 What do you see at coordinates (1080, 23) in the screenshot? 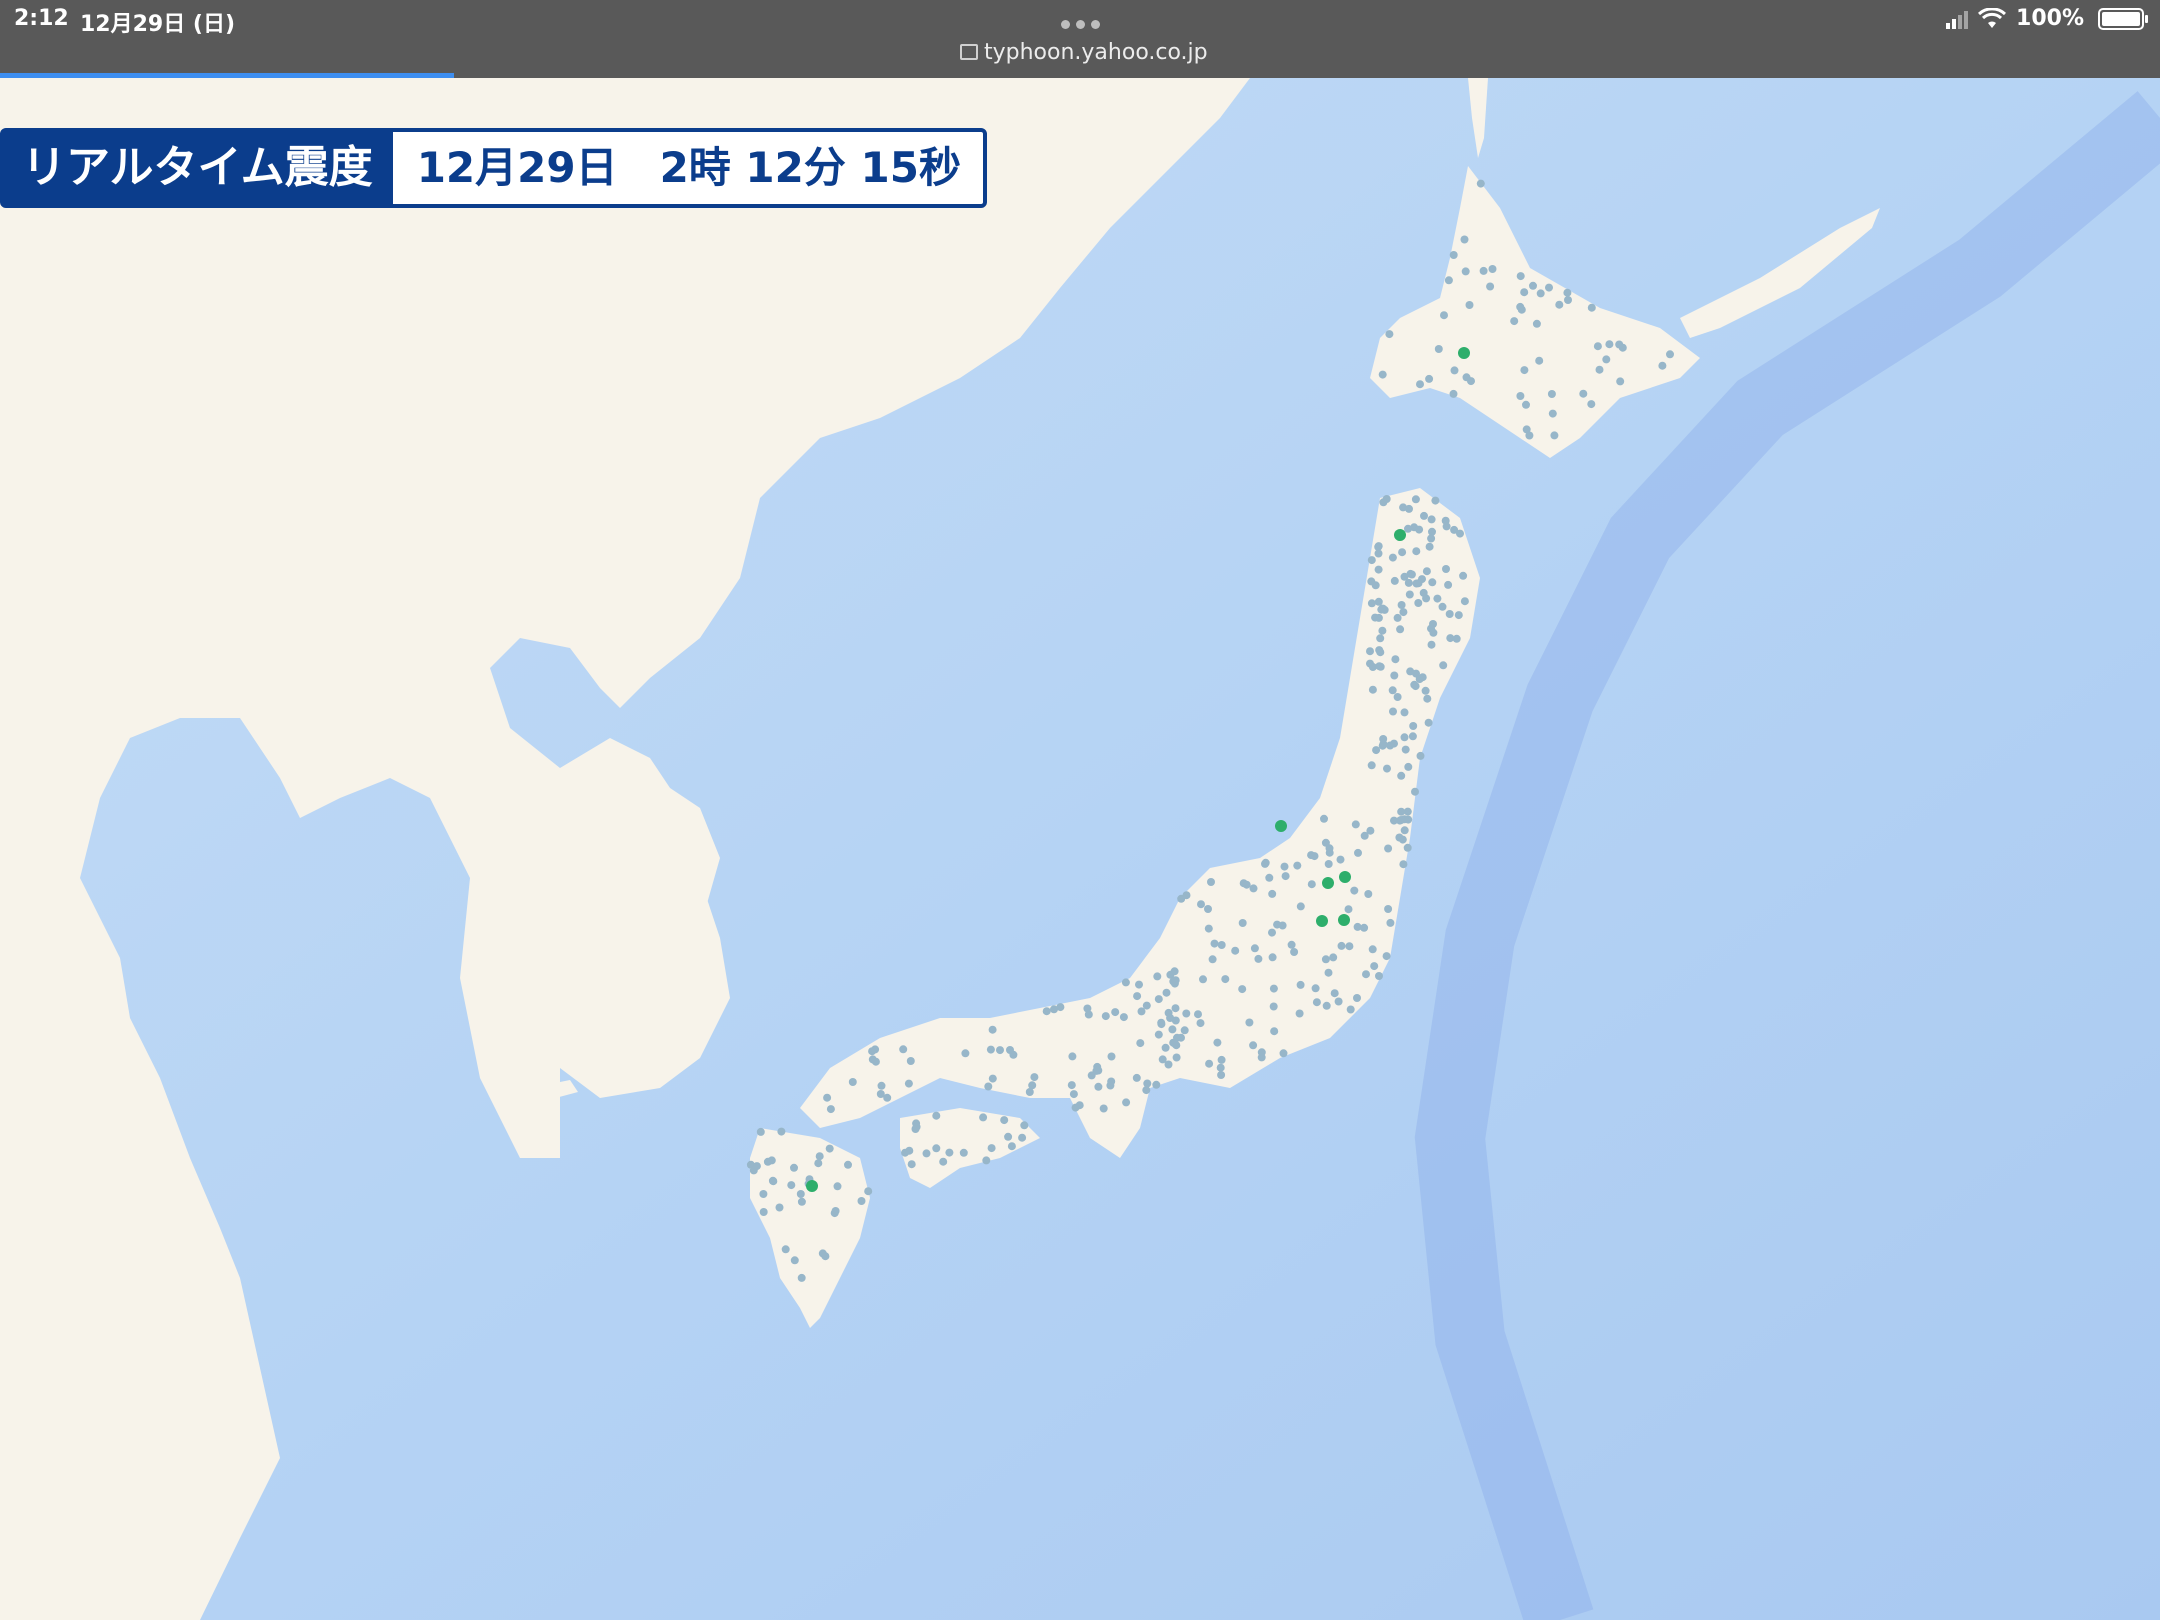
I see `multitasking-dots-icon` at bounding box center [1080, 23].